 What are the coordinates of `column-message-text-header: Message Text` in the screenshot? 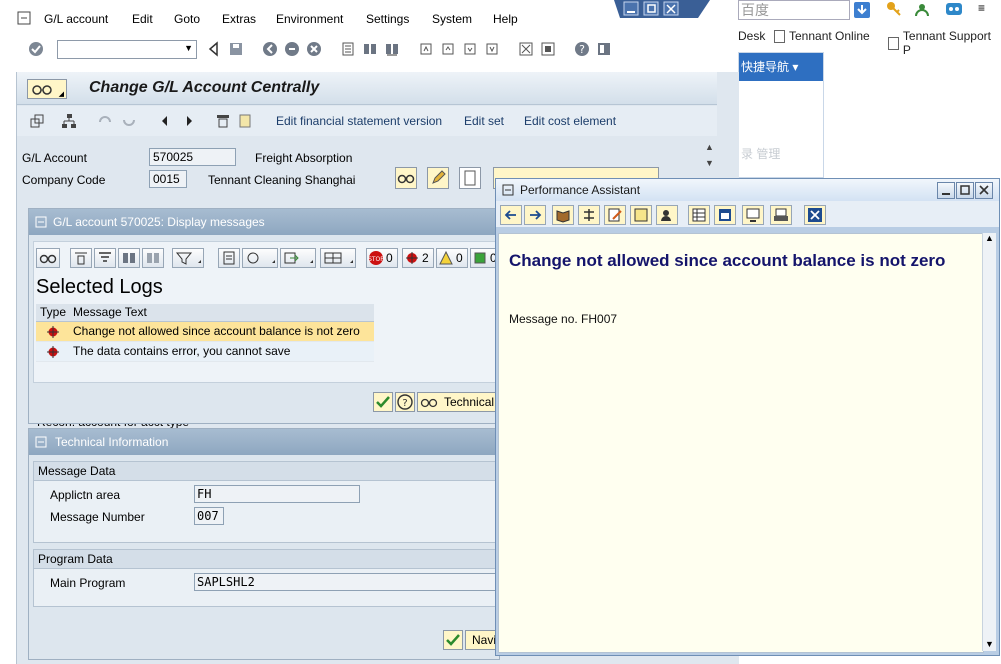 It's located at (110, 312).